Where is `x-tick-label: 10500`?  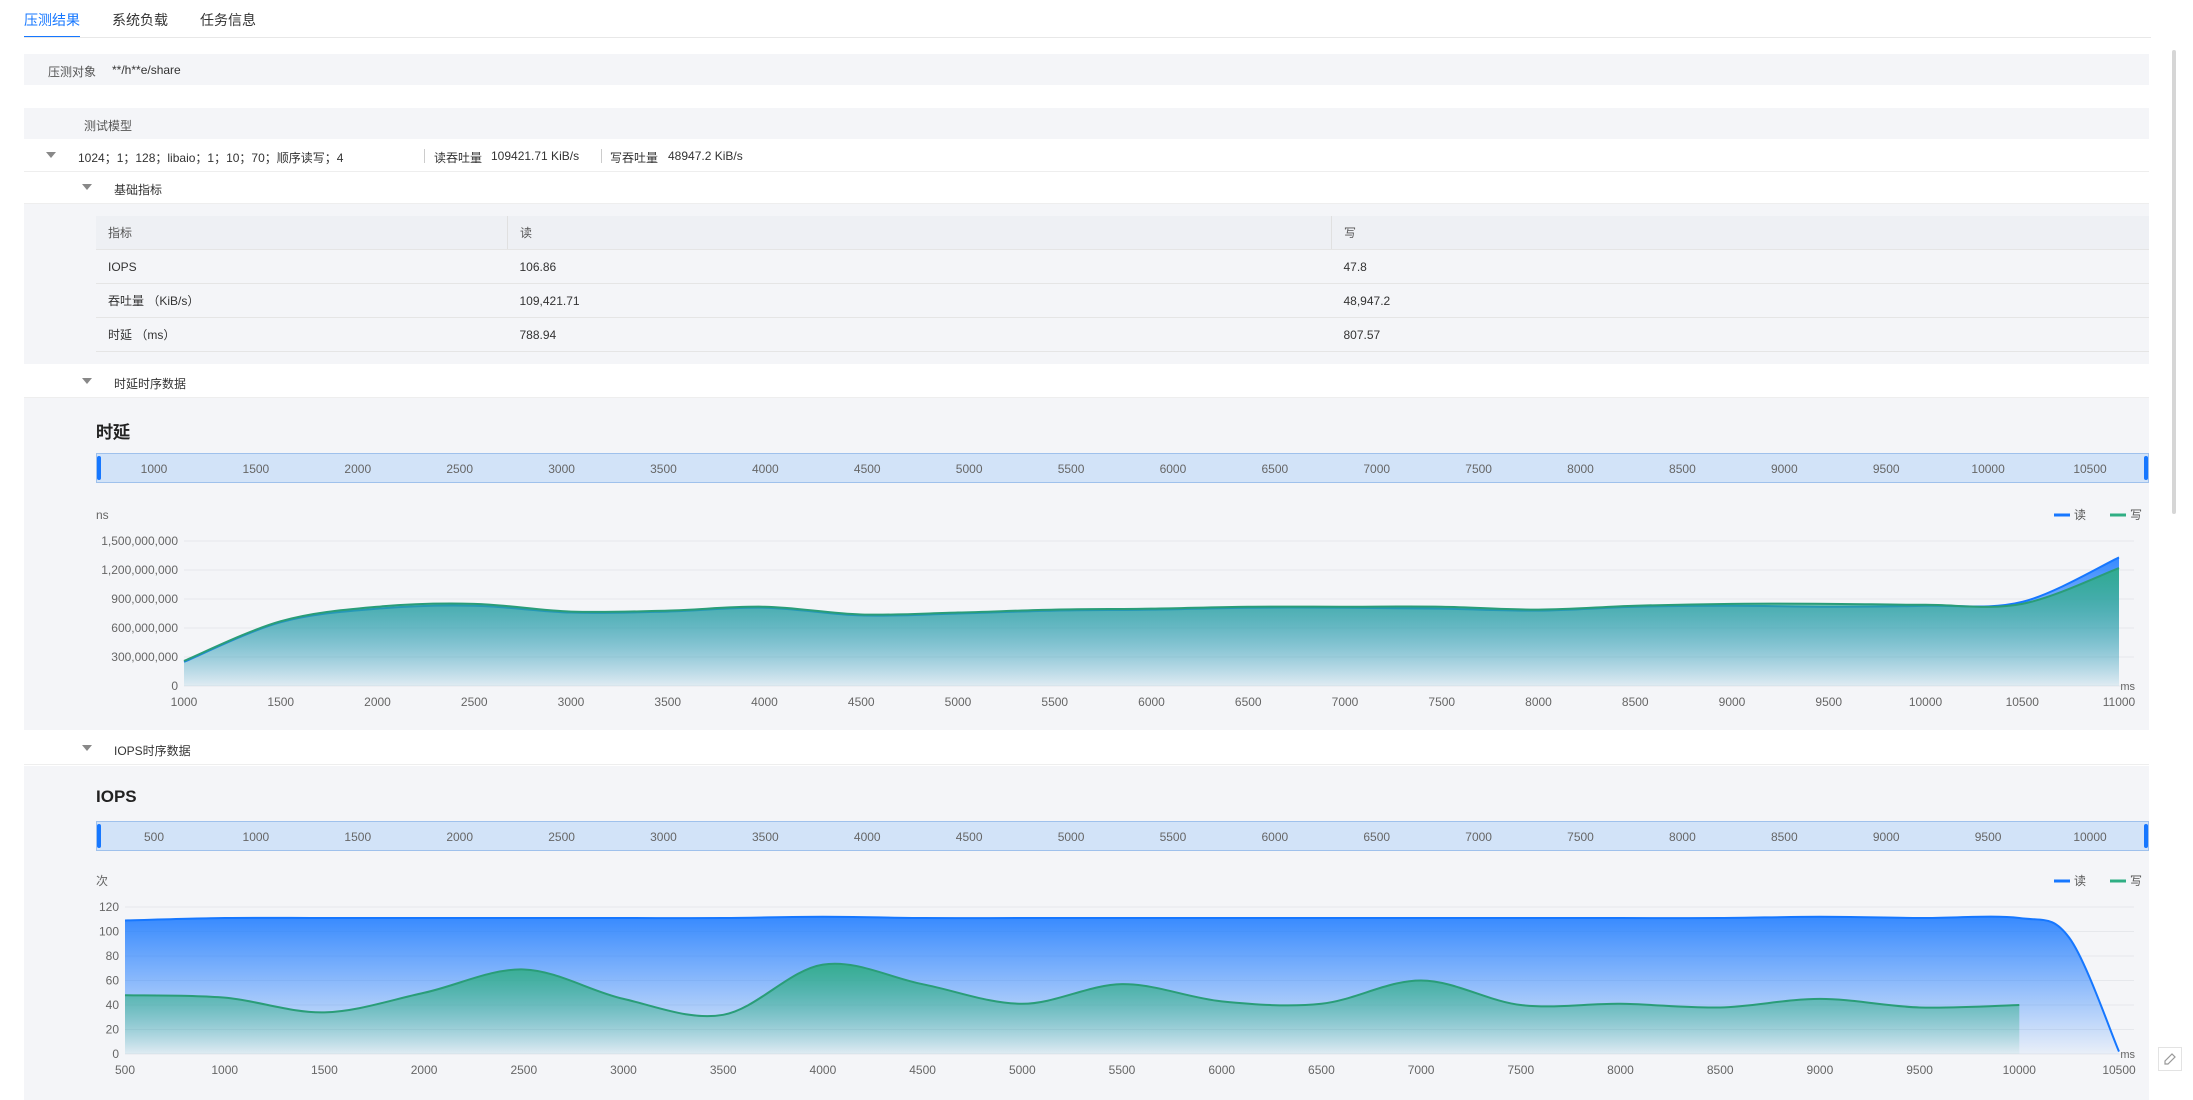
x-tick-label: 10500 is located at coordinates (2023, 702).